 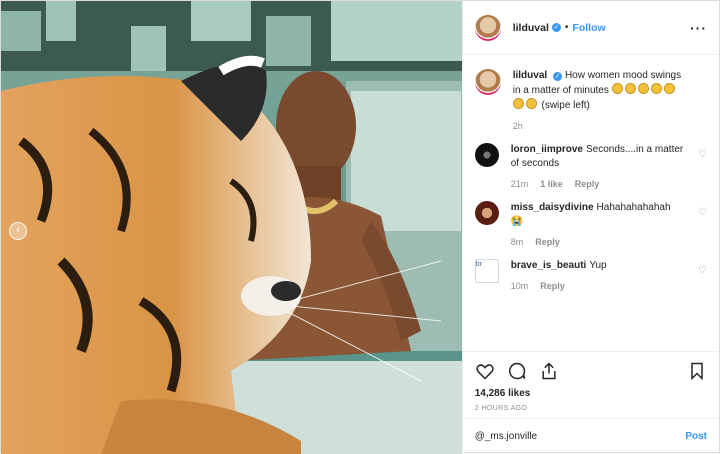 I want to click on caption-trailing: (swipe left), so click(x=565, y=105).